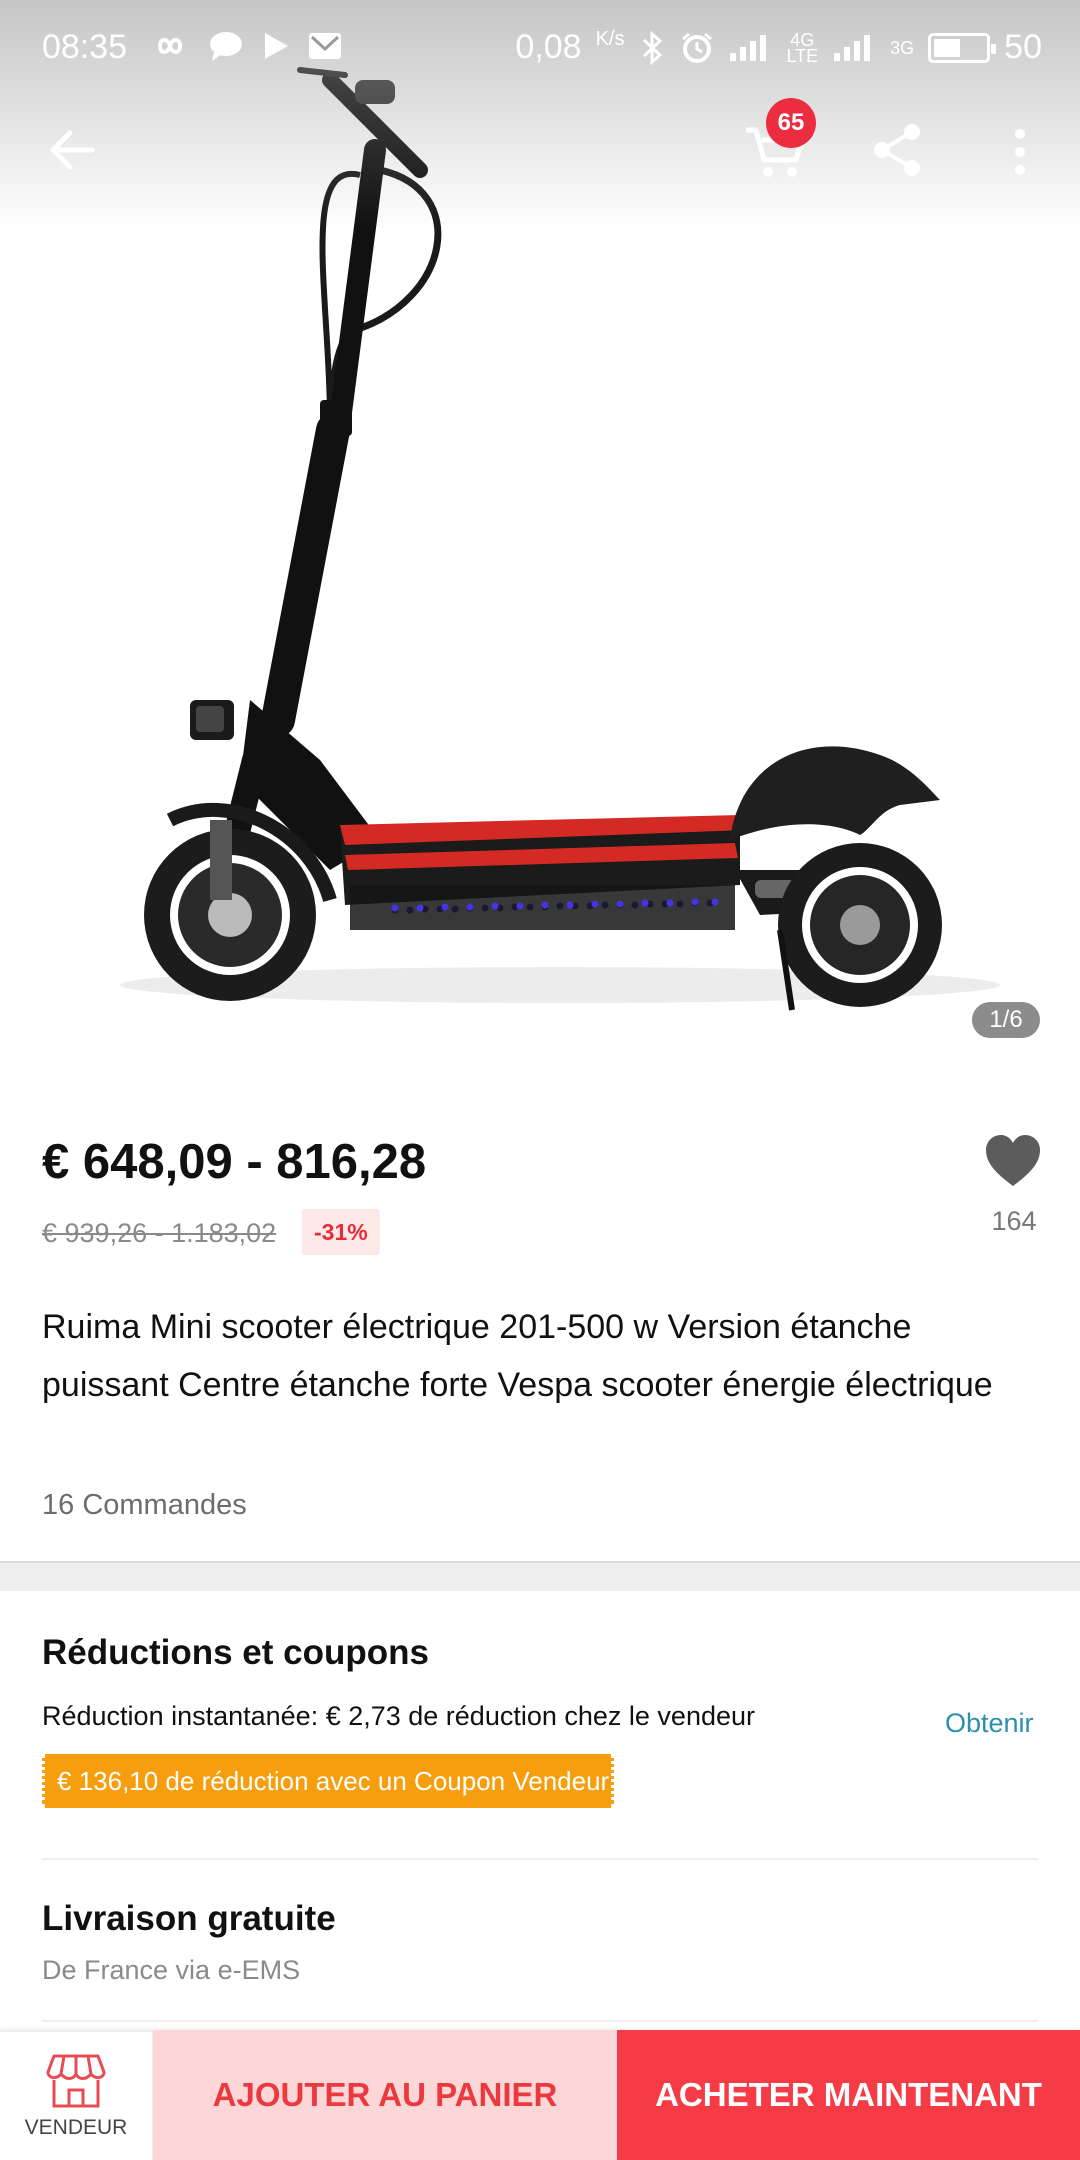 This screenshot has height=2160, width=1080. I want to click on back-arrow-icon, so click(72, 150).